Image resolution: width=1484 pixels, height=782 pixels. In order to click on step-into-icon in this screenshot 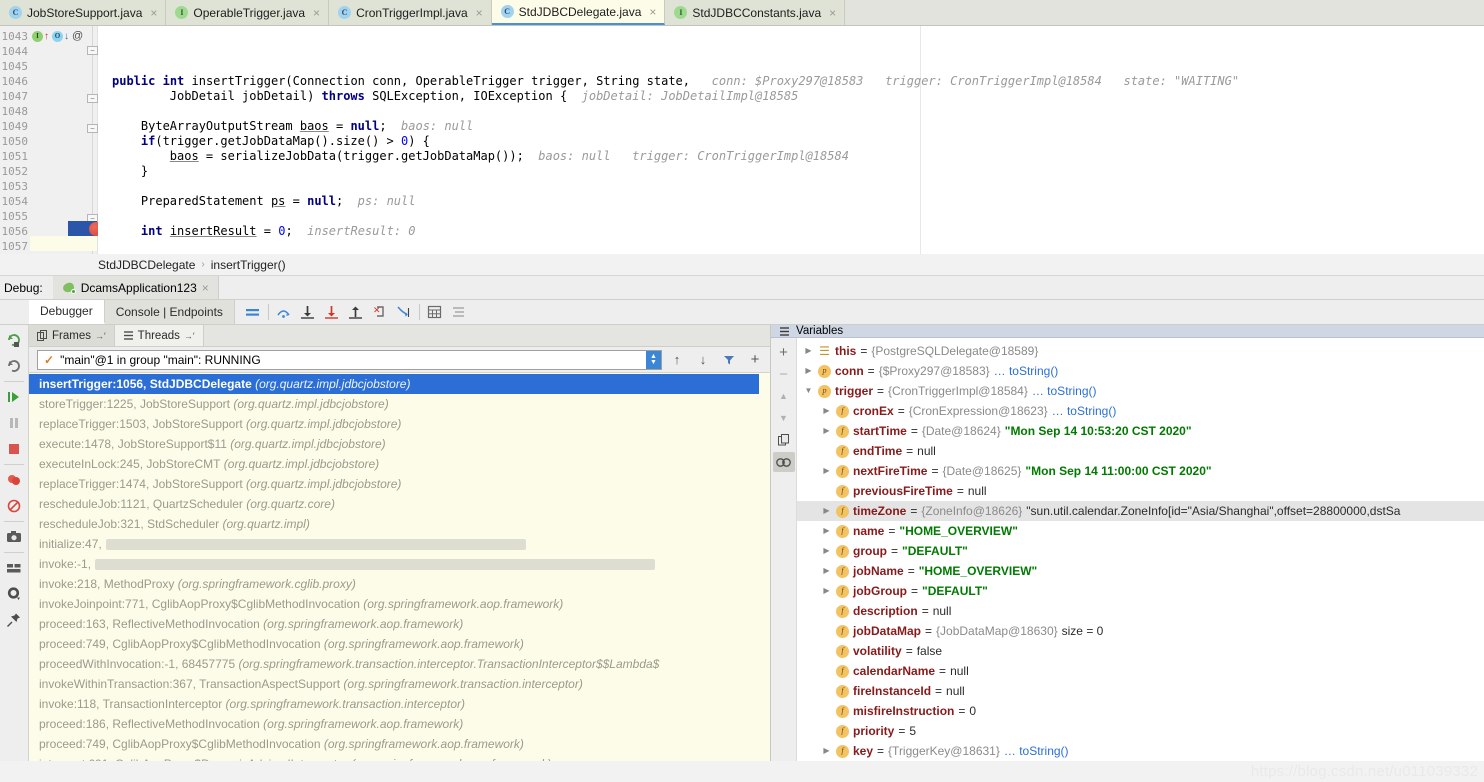, I will do `click(308, 312)`.